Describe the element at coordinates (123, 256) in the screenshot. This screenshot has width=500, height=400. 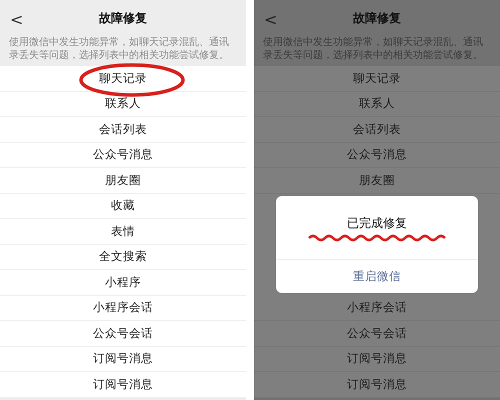
I see `list-item: 全文搜索` at that location.